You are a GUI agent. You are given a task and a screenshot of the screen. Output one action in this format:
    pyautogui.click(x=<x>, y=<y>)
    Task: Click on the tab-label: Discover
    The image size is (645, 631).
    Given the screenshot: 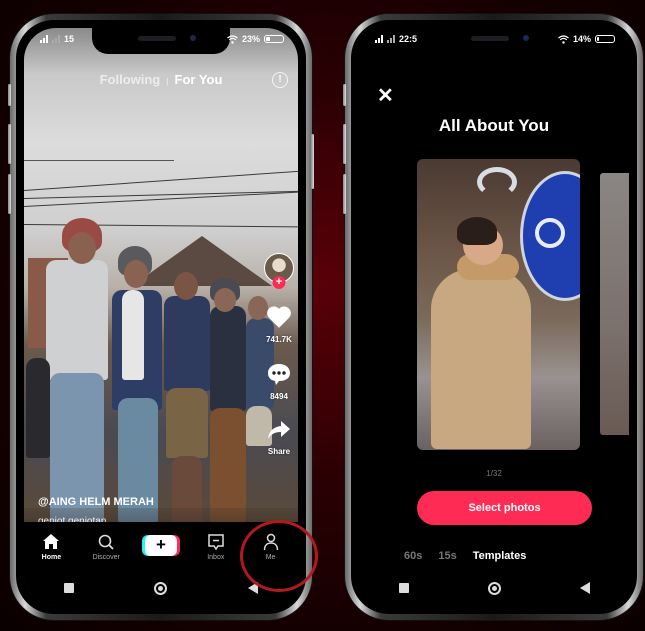 What is the action you would take?
    pyautogui.click(x=106, y=557)
    